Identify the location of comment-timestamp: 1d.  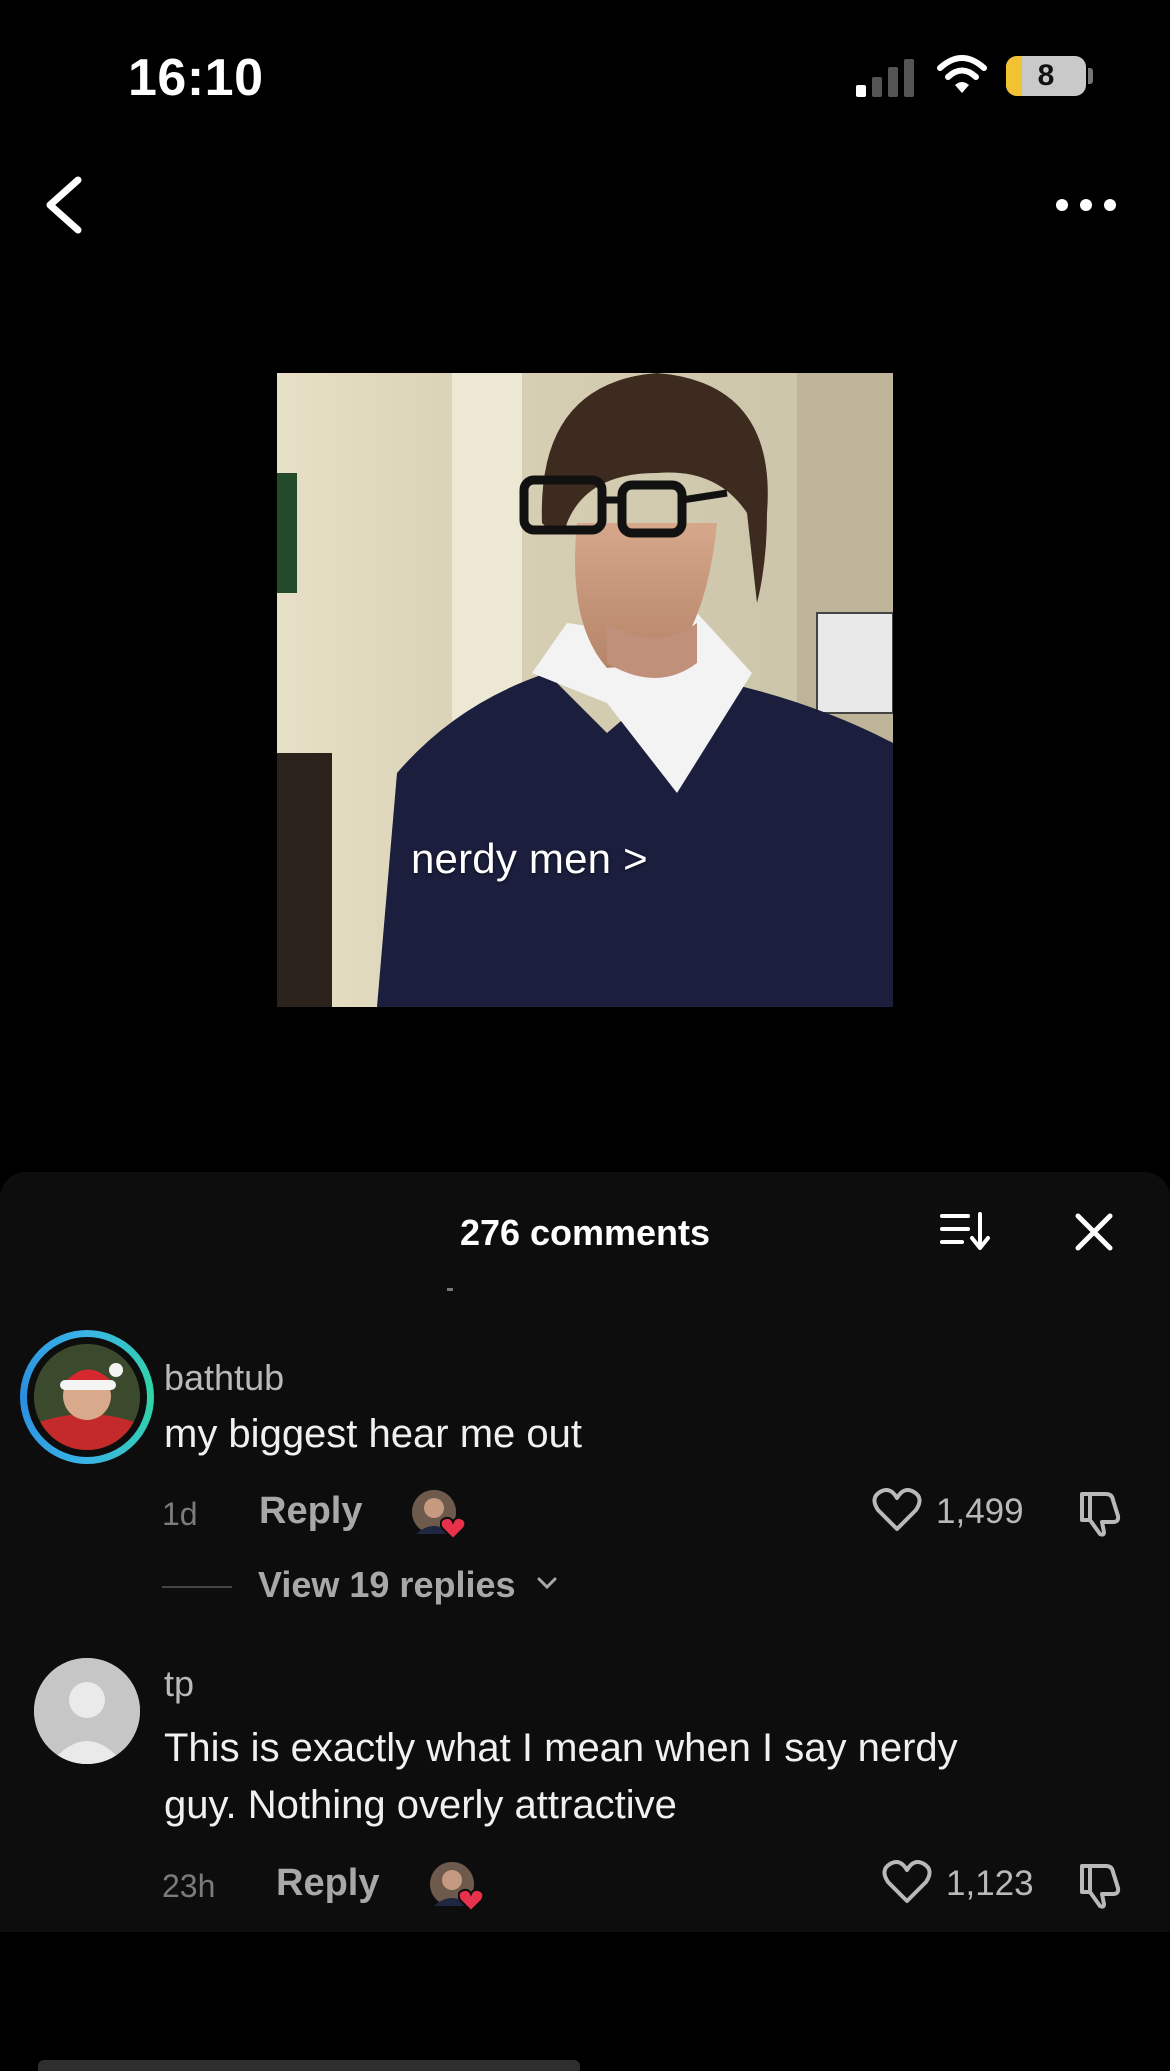
(180, 1514).